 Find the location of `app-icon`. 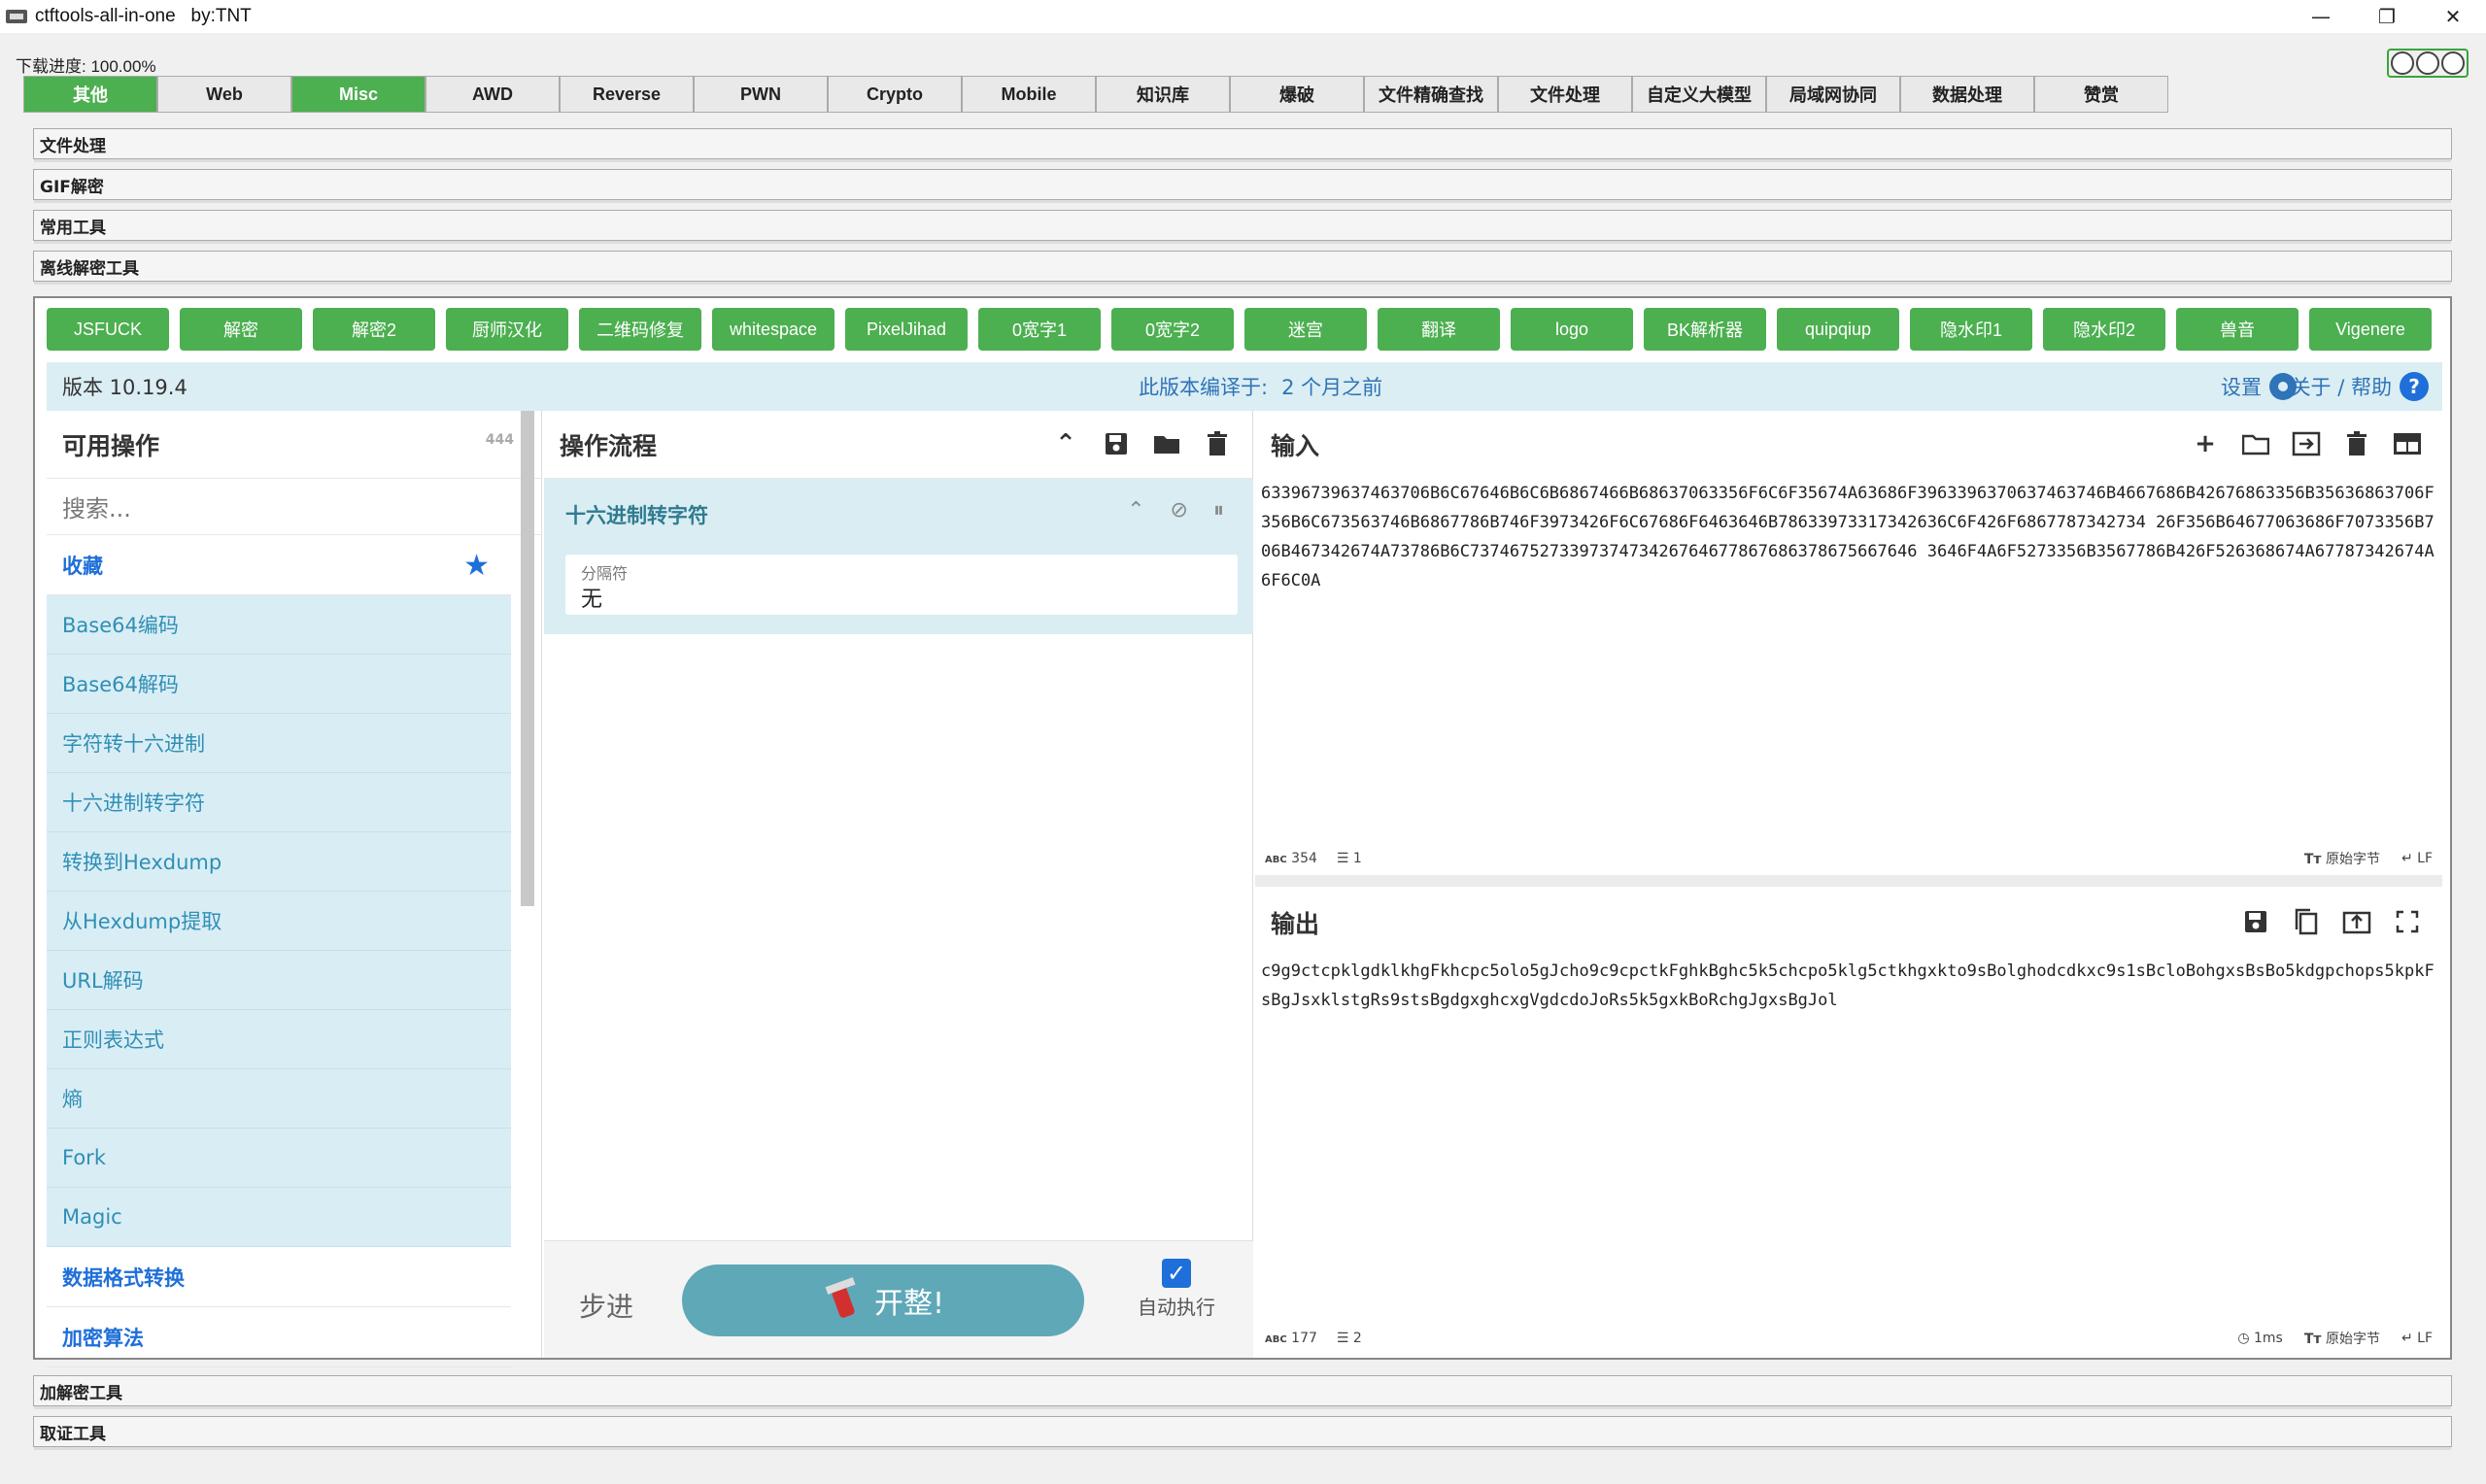

app-icon is located at coordinates (16, 16).